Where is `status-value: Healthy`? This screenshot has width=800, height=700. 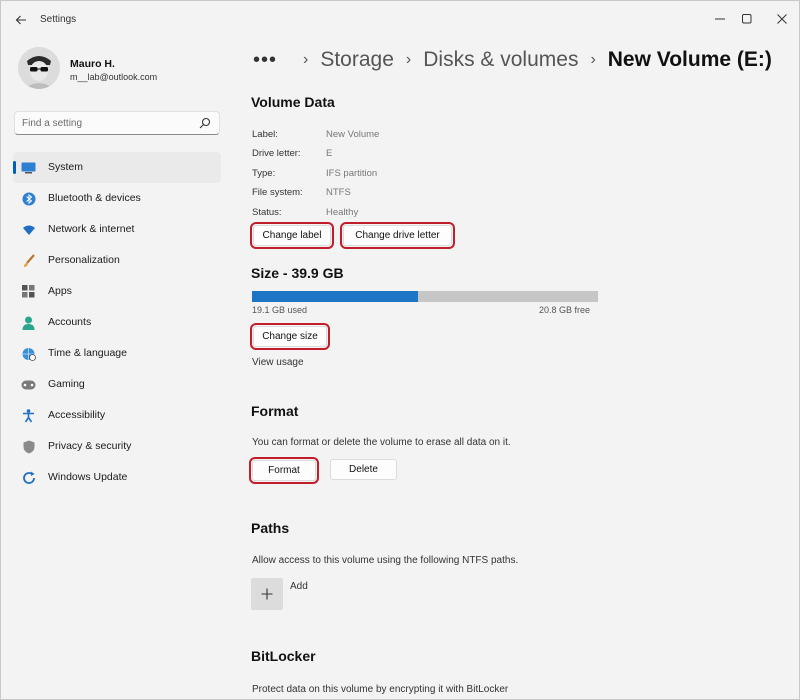 status-value: Healthy is located at coordinates (342, 212).